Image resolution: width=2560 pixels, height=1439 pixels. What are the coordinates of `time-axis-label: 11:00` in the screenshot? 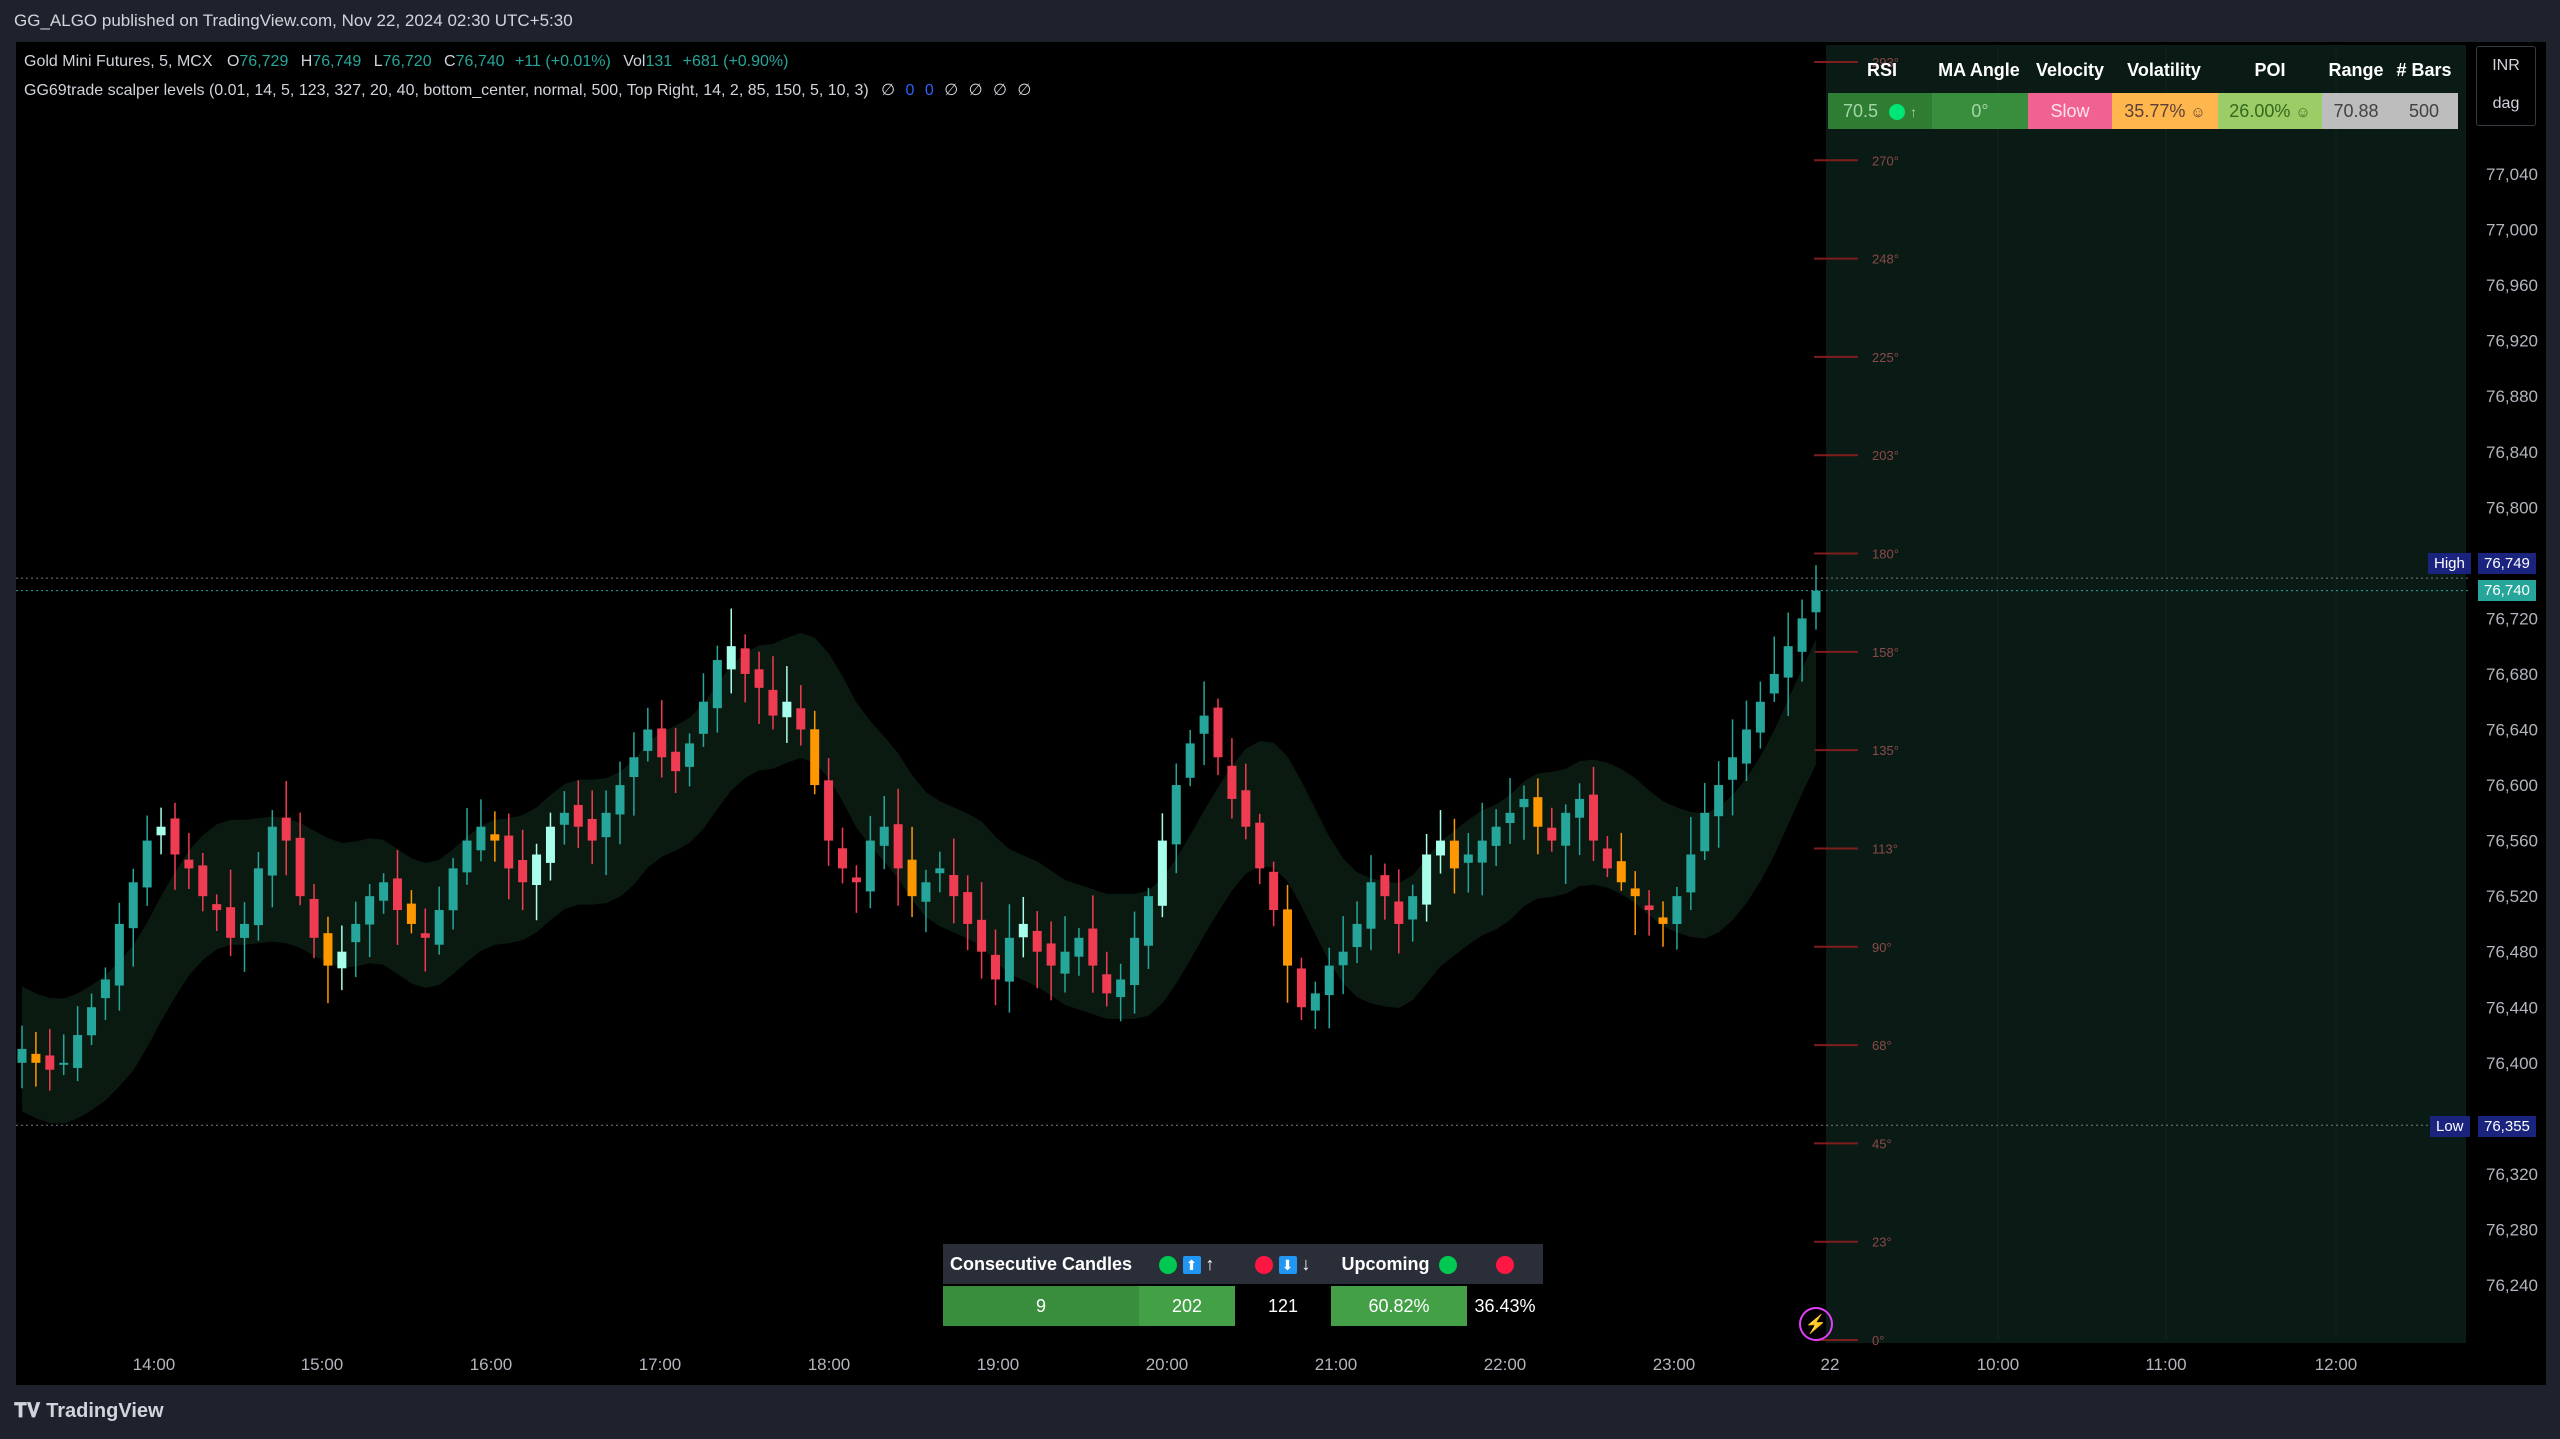 It's located at (2165, 1364).